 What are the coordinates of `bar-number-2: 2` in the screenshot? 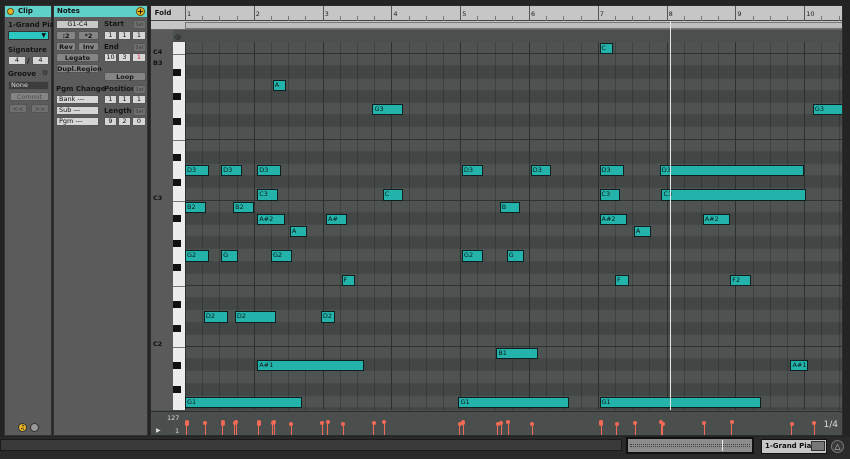 It's located at (258, 14).